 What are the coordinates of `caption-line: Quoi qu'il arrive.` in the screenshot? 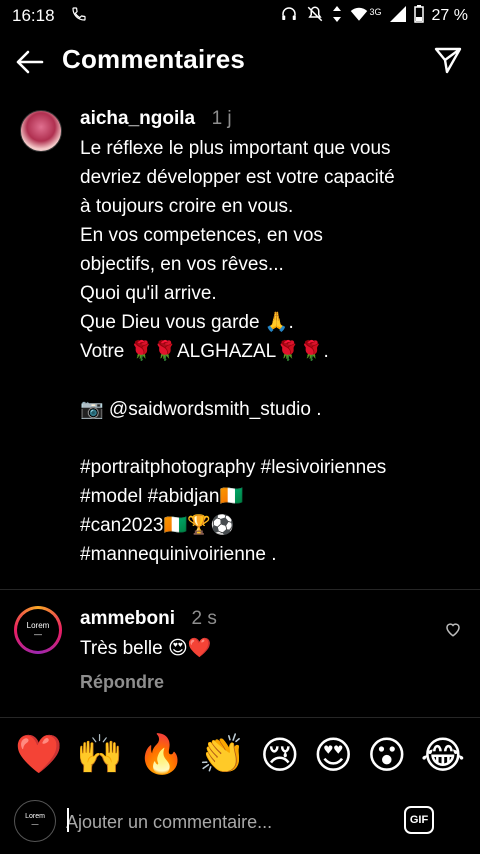 It's located at (148, 293).